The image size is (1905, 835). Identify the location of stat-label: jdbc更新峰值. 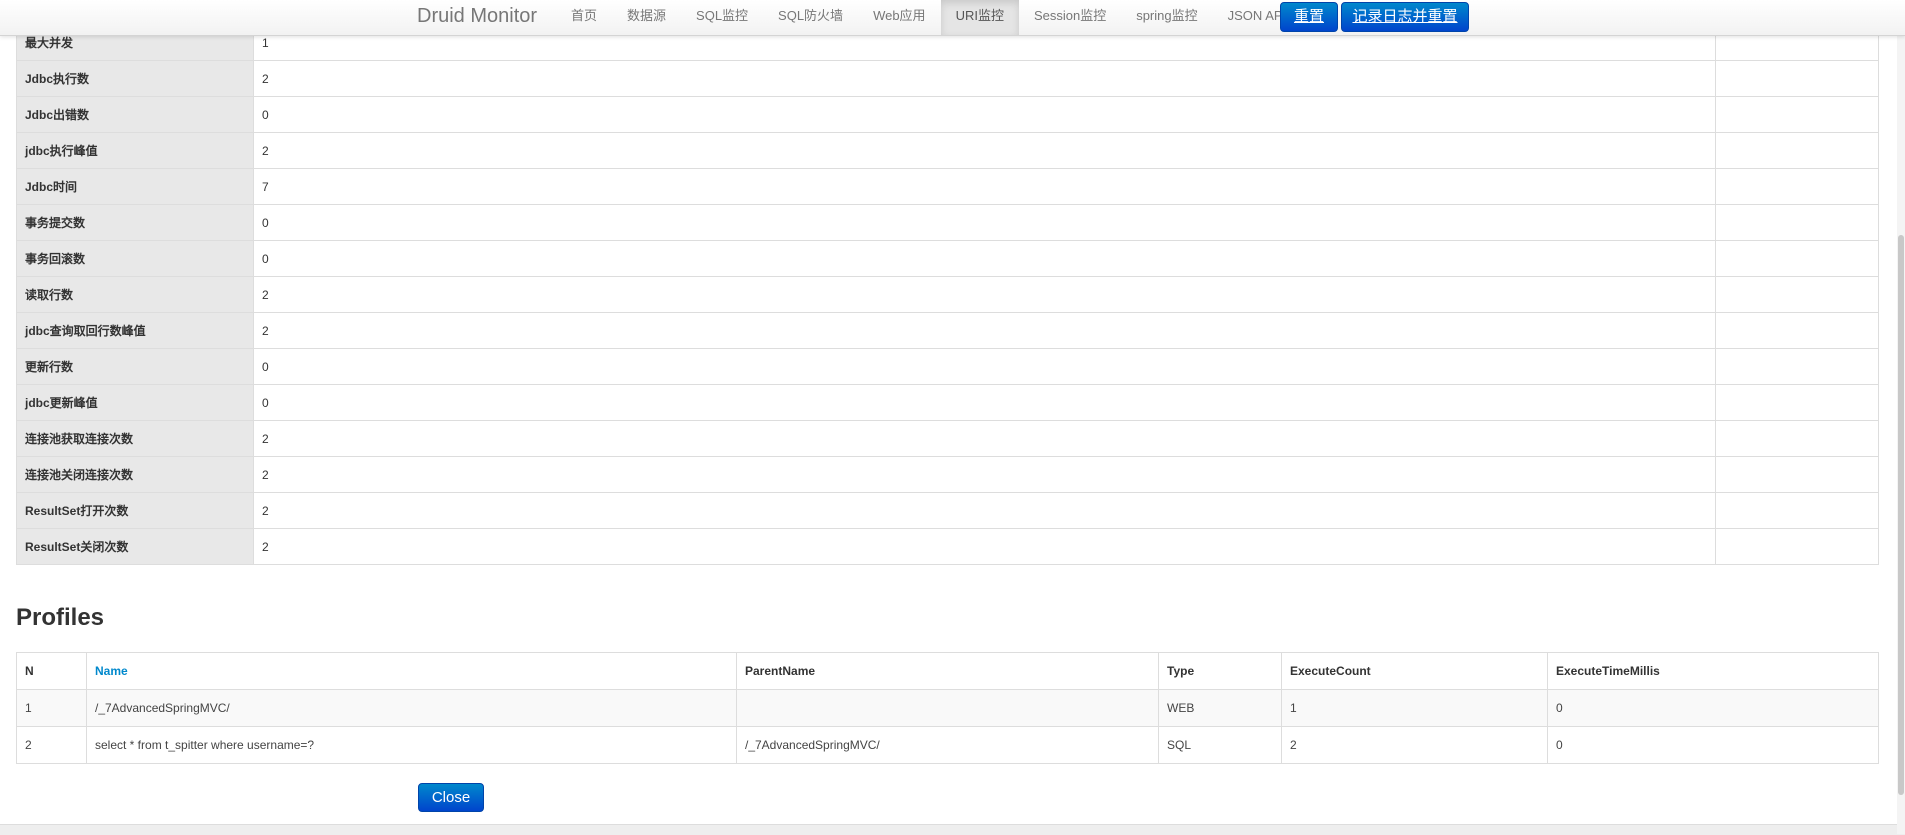
(135, 402).